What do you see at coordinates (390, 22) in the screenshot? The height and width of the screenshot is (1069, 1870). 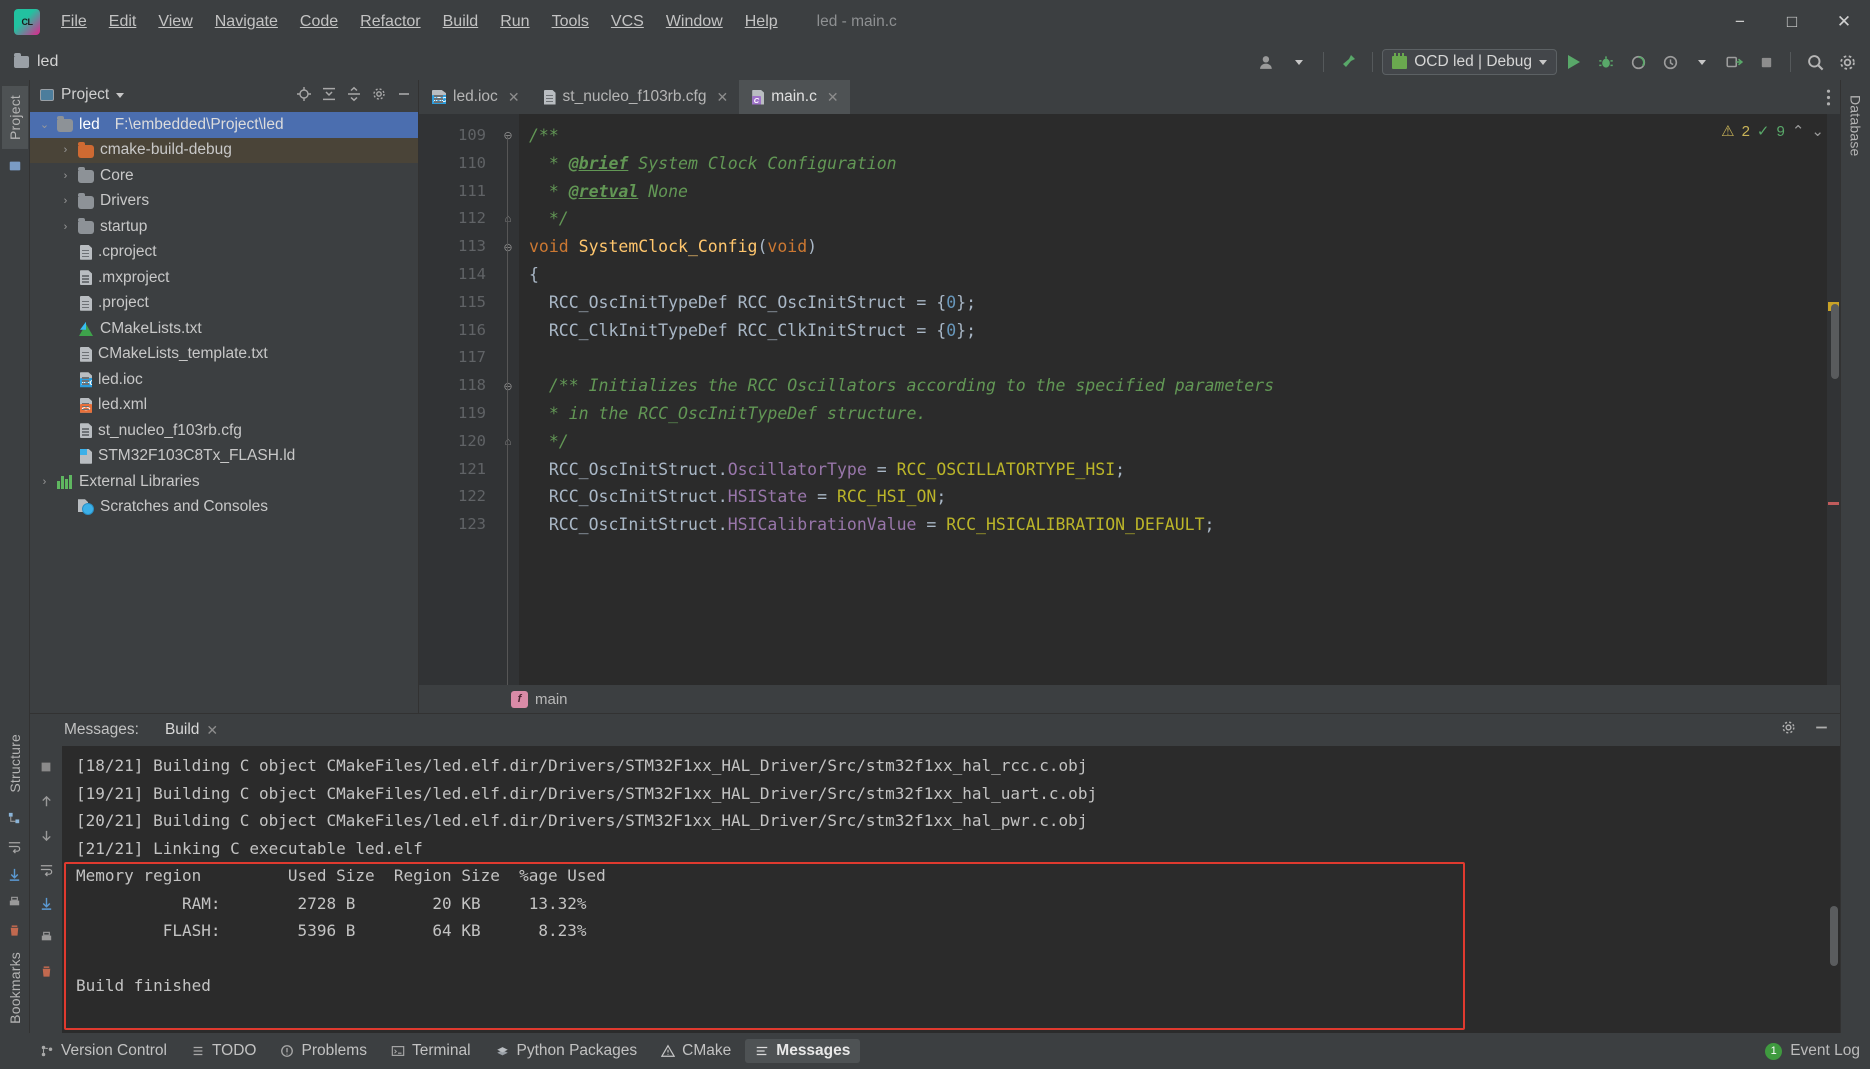 I see `menu-refactor: Refactor` at bounding box center [390, 22].